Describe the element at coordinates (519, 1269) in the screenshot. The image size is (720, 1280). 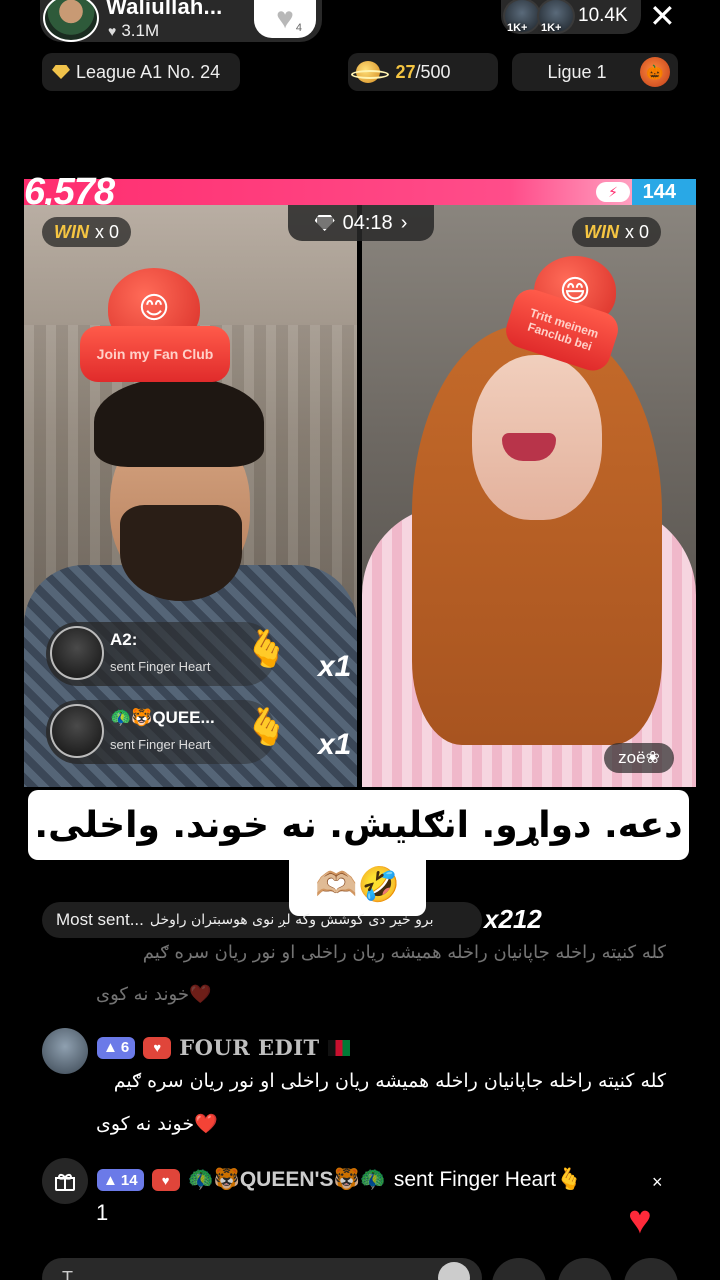
I see `coin-button` at that location.